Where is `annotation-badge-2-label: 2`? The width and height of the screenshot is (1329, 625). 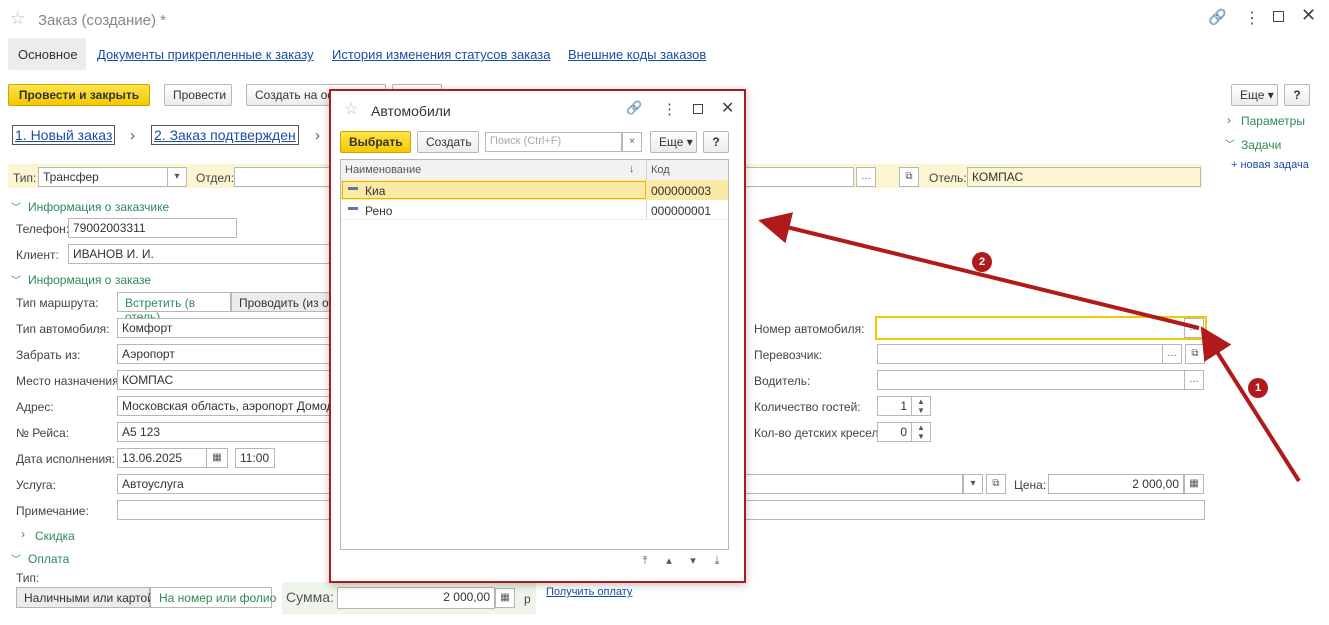 annotation-badge-2-label: 2 is located at coordinates (982, 262).